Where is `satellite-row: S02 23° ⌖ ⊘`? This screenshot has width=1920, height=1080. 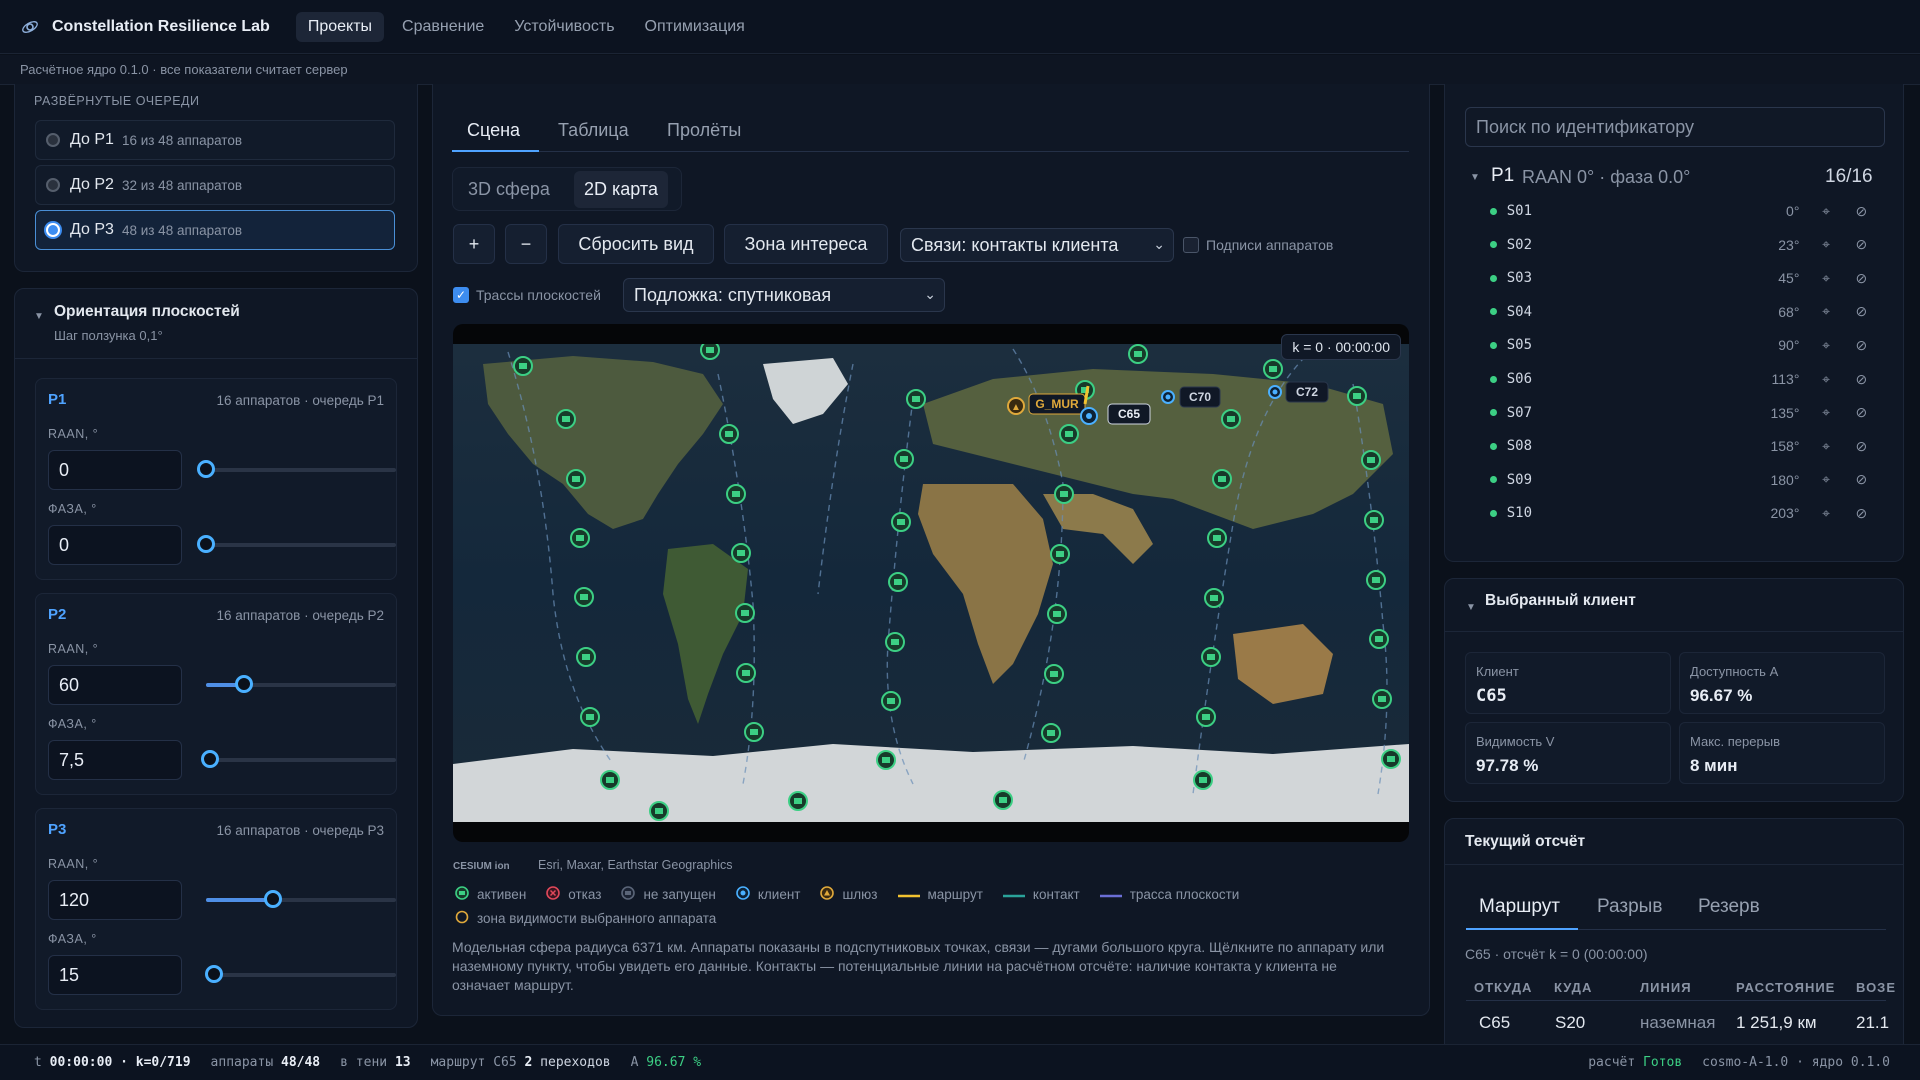 satellite-row: S02 23° ⌖ ⊘ is located at coordinates (1680, 245).